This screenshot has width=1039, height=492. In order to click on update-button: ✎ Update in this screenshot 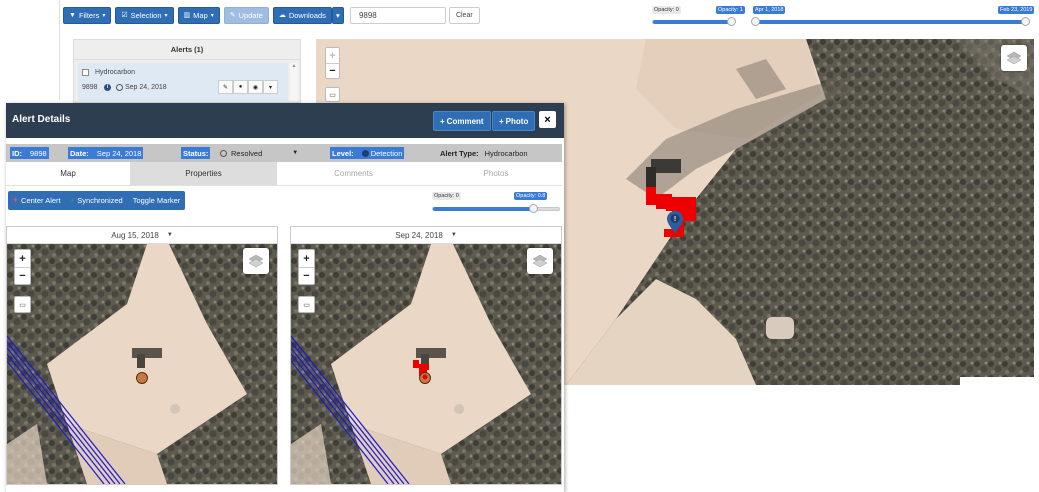, I will do `click(246, 15)`.